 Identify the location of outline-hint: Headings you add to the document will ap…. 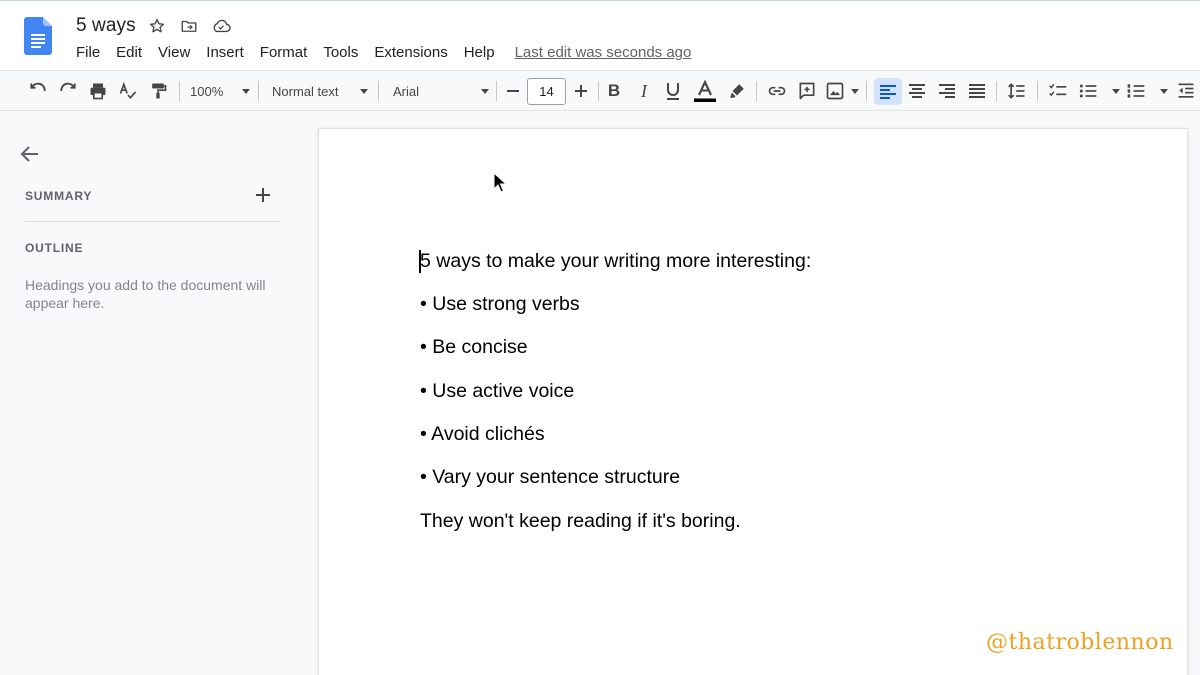
(145, 294).